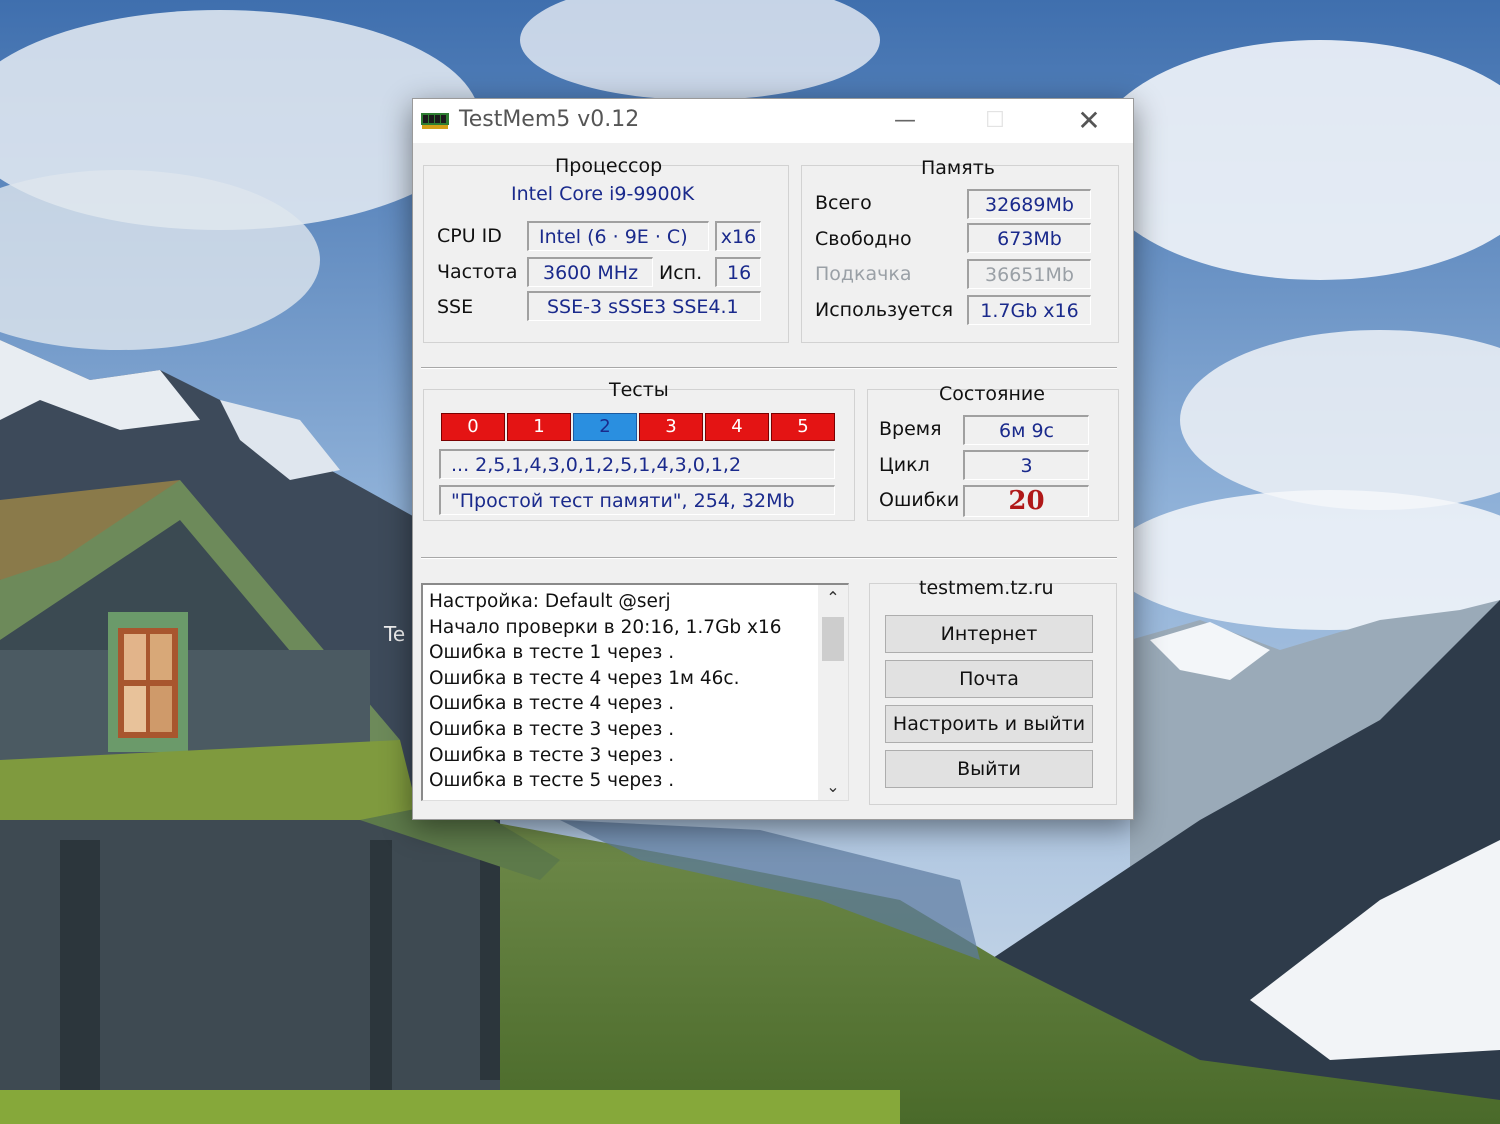 The image size is (1500, 1124). What do you see at coordinates (549, 119) in the screenshot?
I see `window-title: TestMem5 v0.12` at bounding box center [549, 119].